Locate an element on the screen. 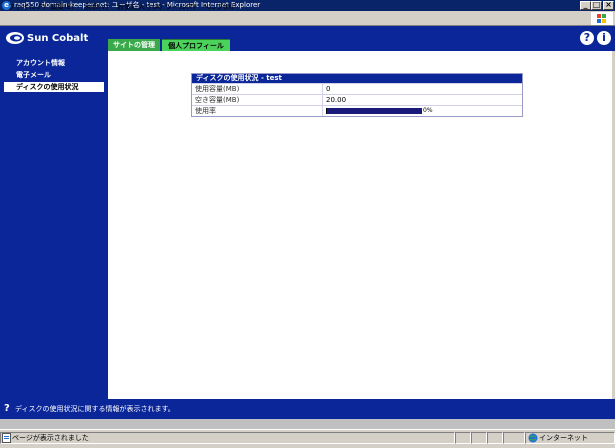 Image resolution: width=615 pixels, height=448 pixels. free-capacity-value: 20.00 is located at coordinates (336, 100).